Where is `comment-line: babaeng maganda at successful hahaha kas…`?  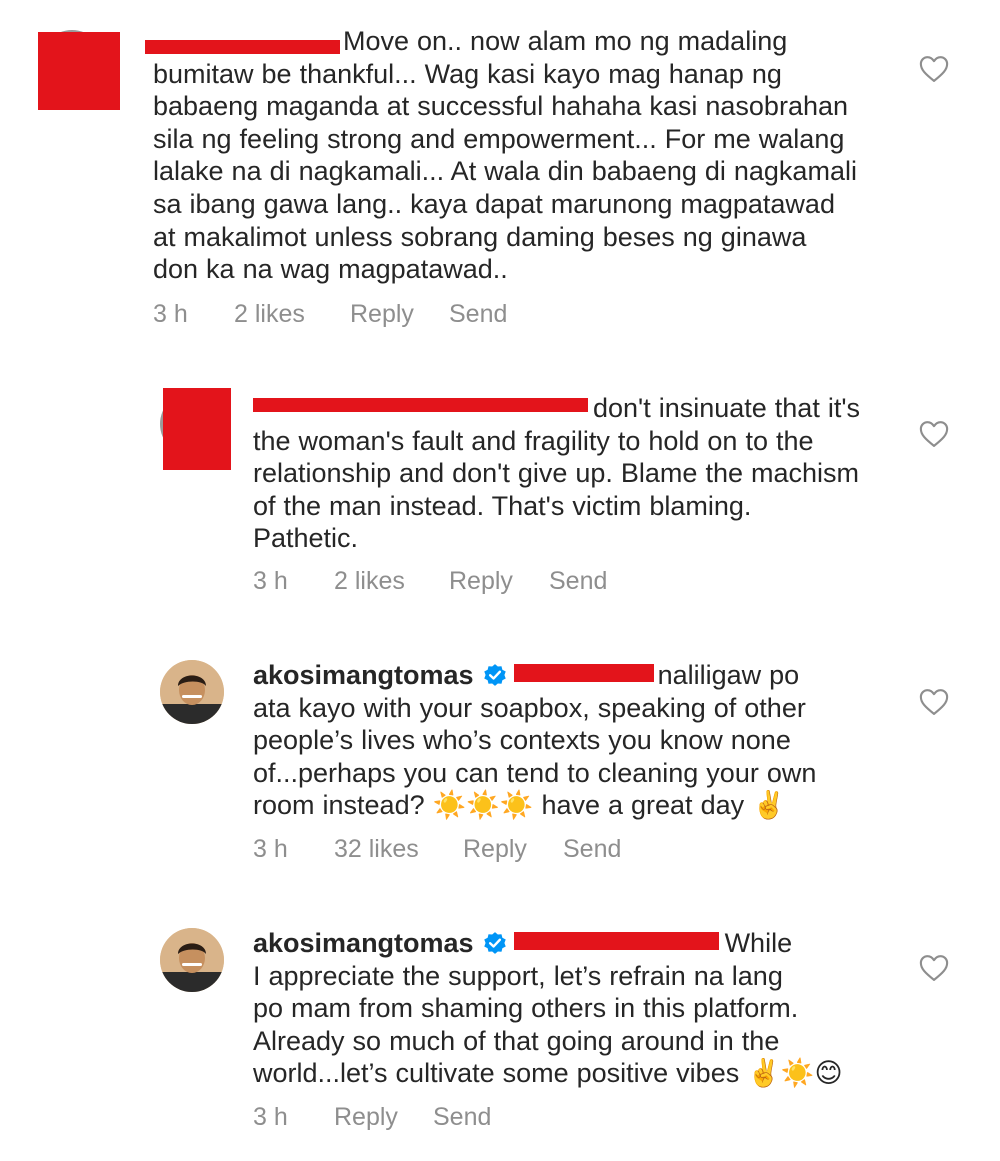 comment-line: babaeng maganda at successful hahaha kas… is located at coordinates (501, 106).